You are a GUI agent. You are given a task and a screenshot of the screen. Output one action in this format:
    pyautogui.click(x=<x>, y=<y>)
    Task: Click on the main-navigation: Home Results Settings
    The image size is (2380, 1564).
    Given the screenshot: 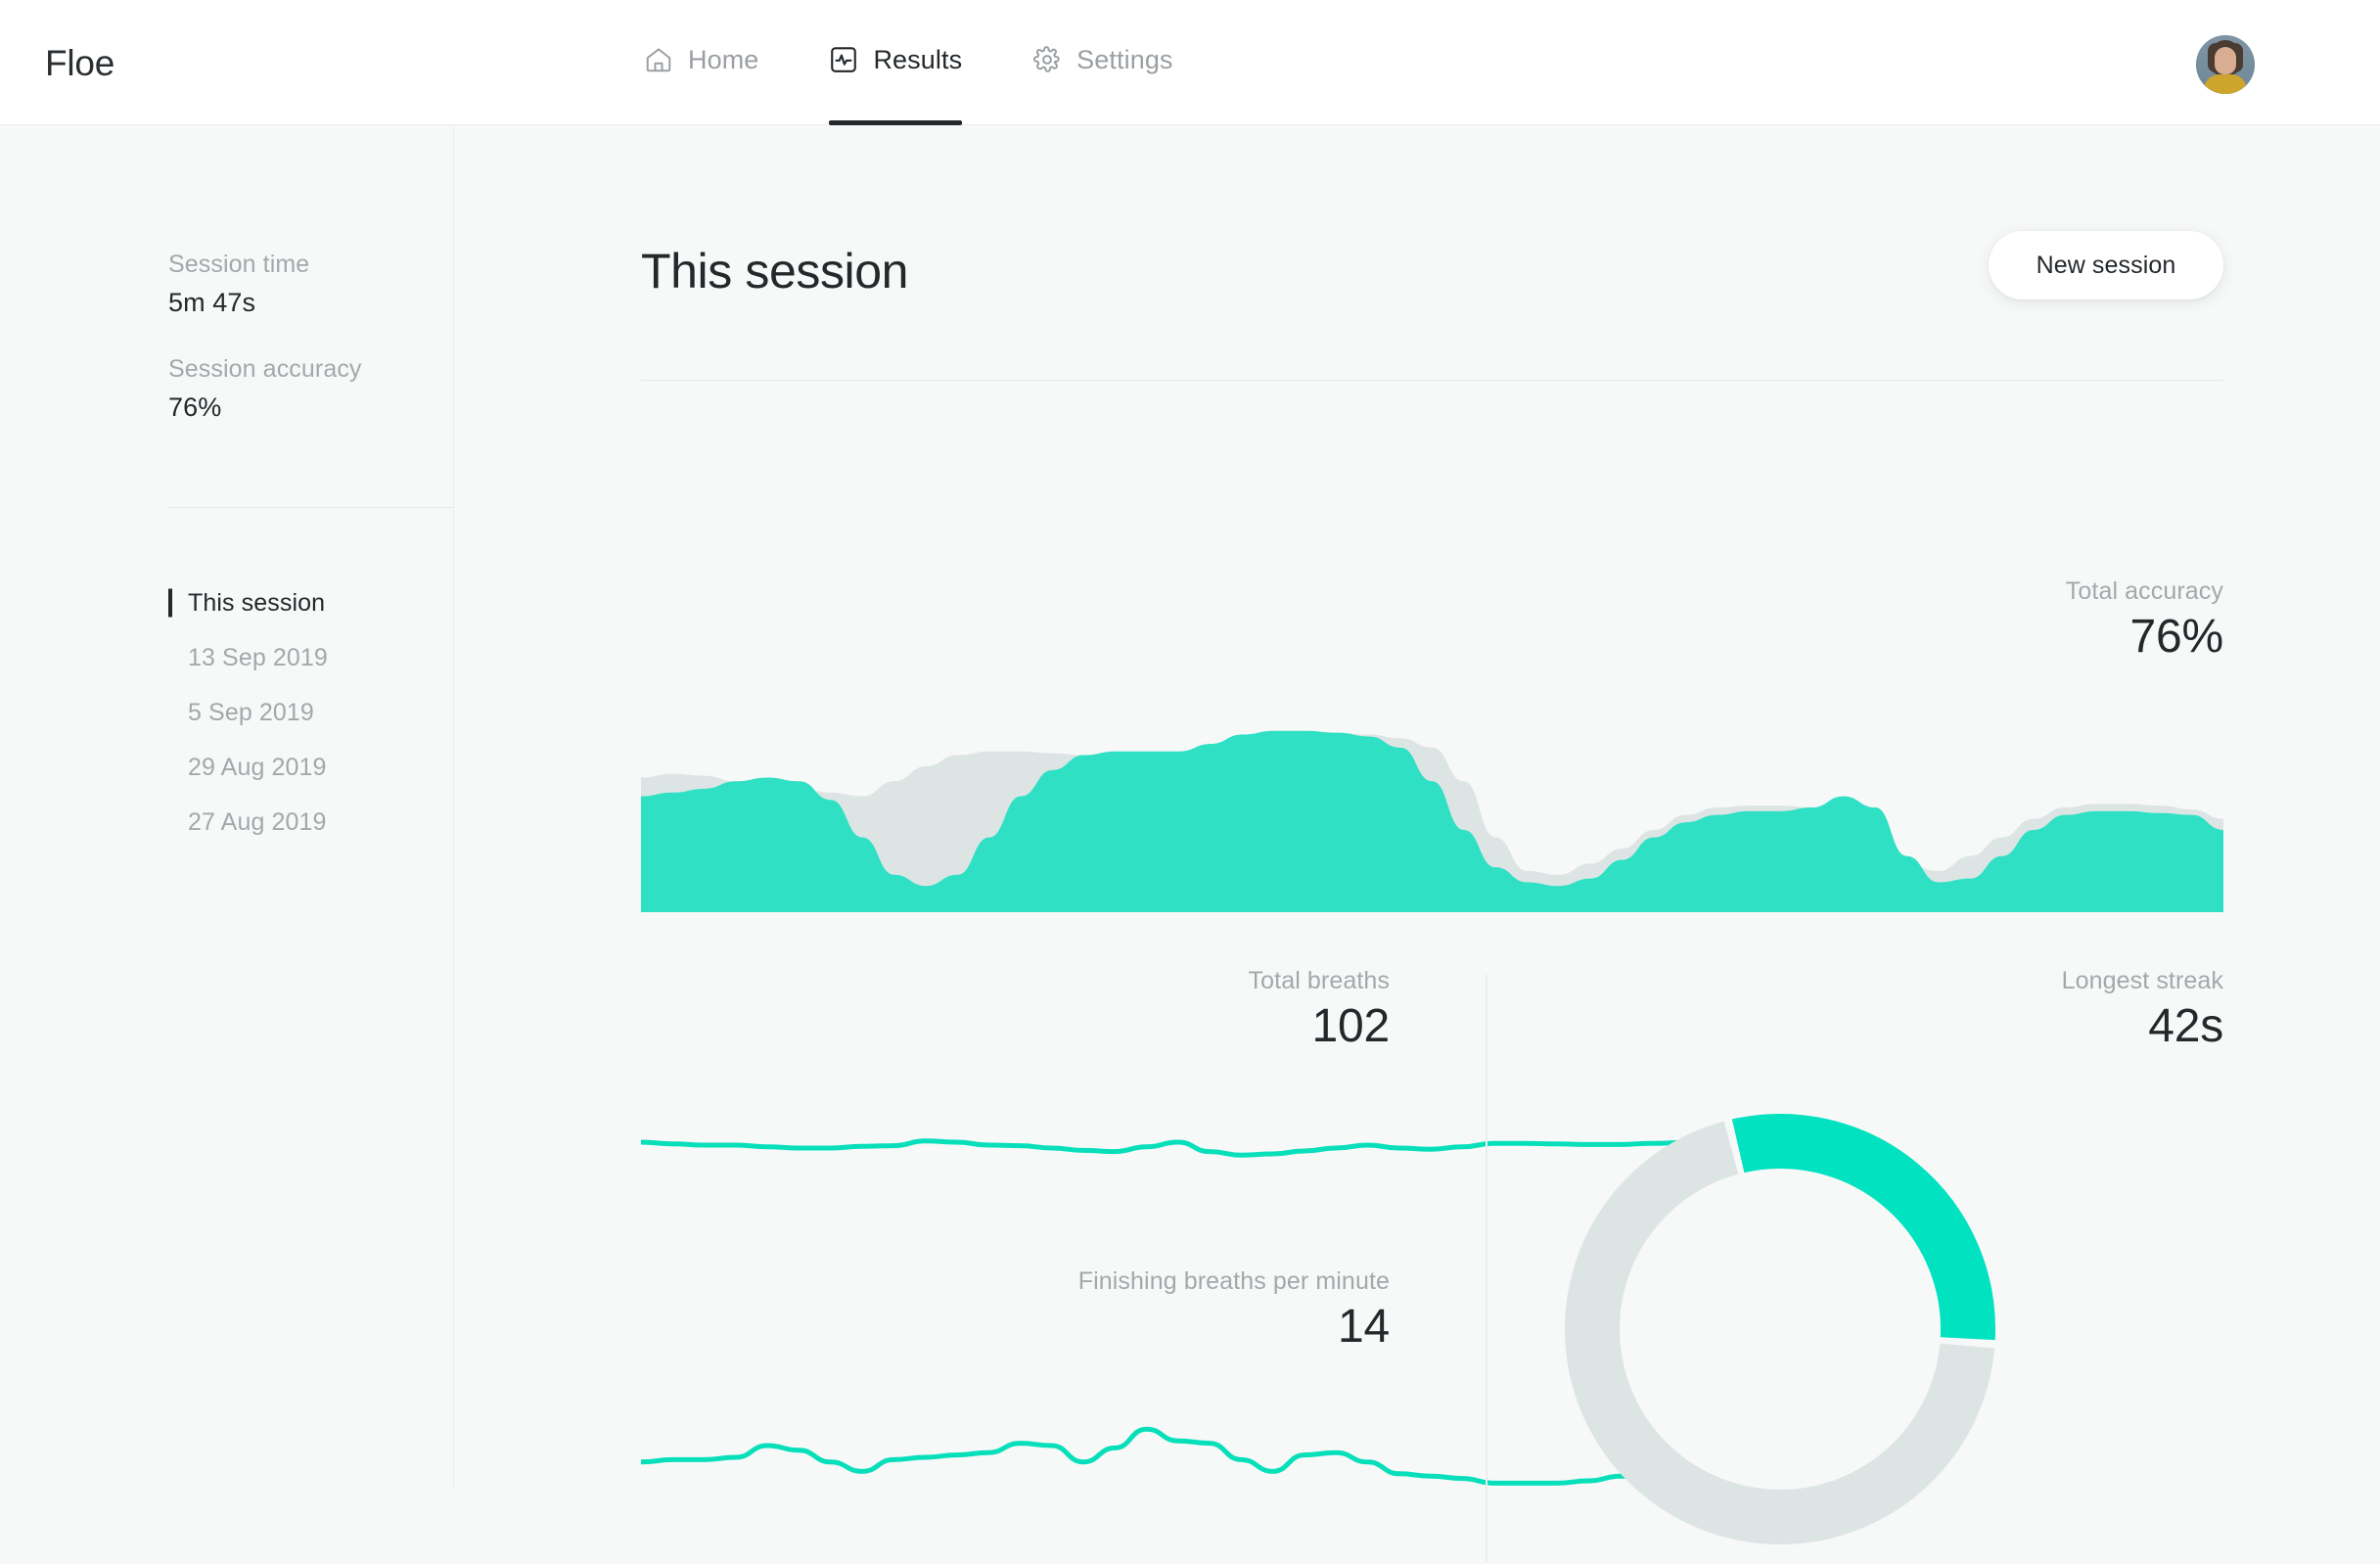 What is the action you would take?
    pyautogui.click(x=908, y=63)
    